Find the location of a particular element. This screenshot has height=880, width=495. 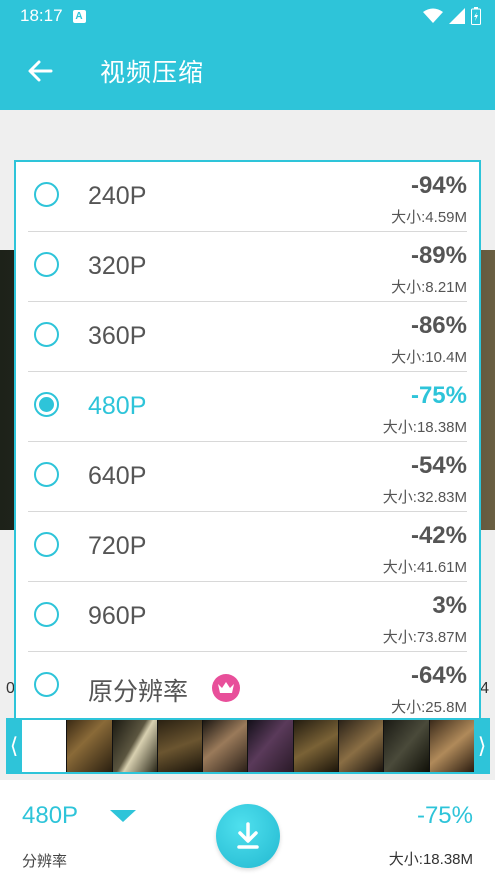

option-size: 大小:4.59M is located at coordinates (429, 217).